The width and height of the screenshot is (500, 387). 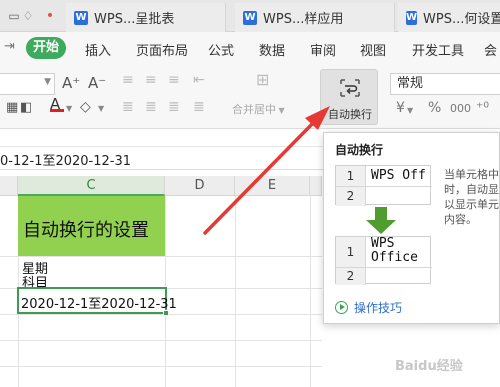 What do you see at coordinates (429, 366) in the screenshot?
I see `watermark-text: Baidu经验` at bounding box center [429, 366].